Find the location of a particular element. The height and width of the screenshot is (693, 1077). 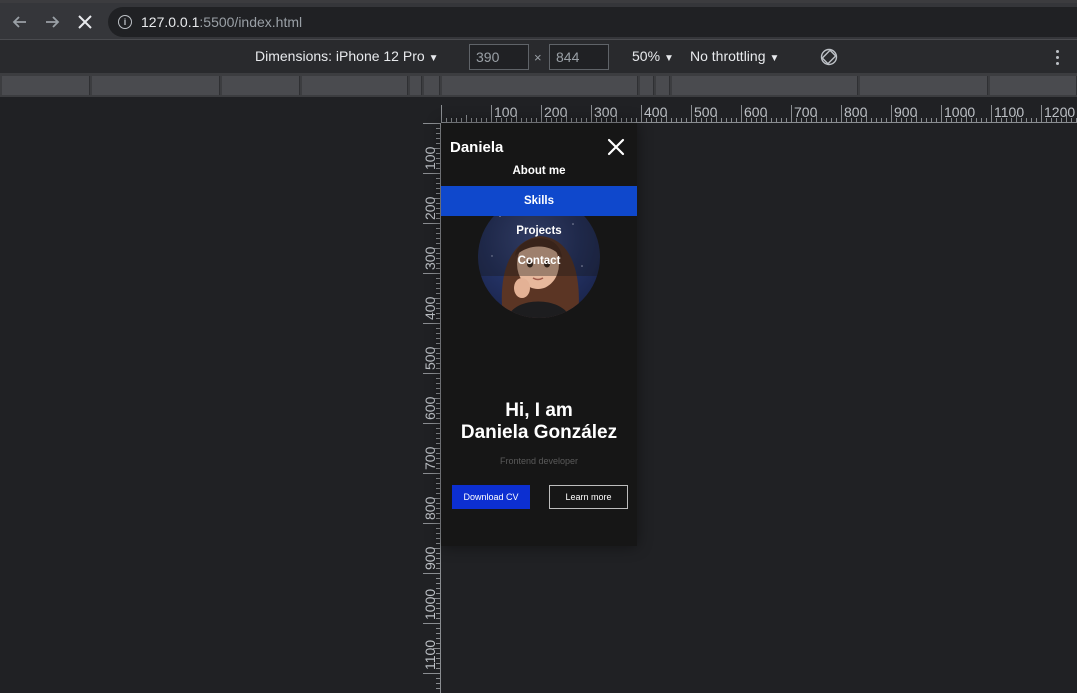

zoom-dropdown: 50% ▼ is located at coordinates (653, 56).